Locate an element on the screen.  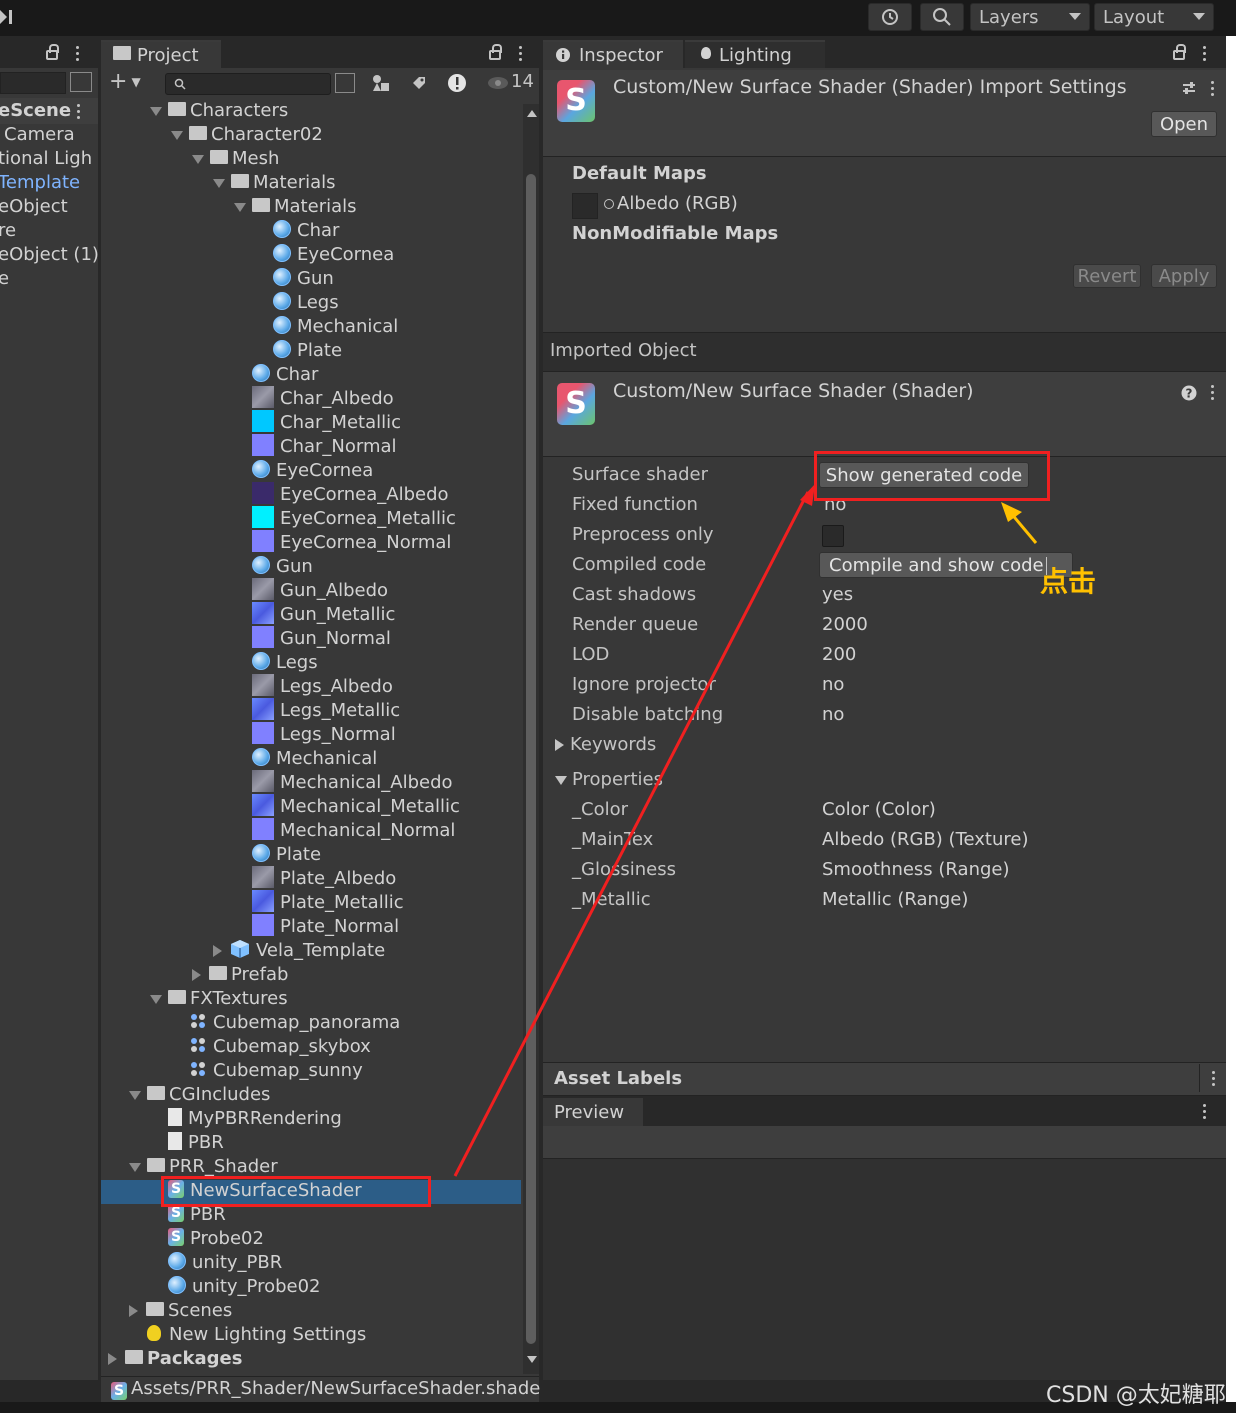
compile-and-show-code-button: Compile and show code is located at coordinates (946, 565).